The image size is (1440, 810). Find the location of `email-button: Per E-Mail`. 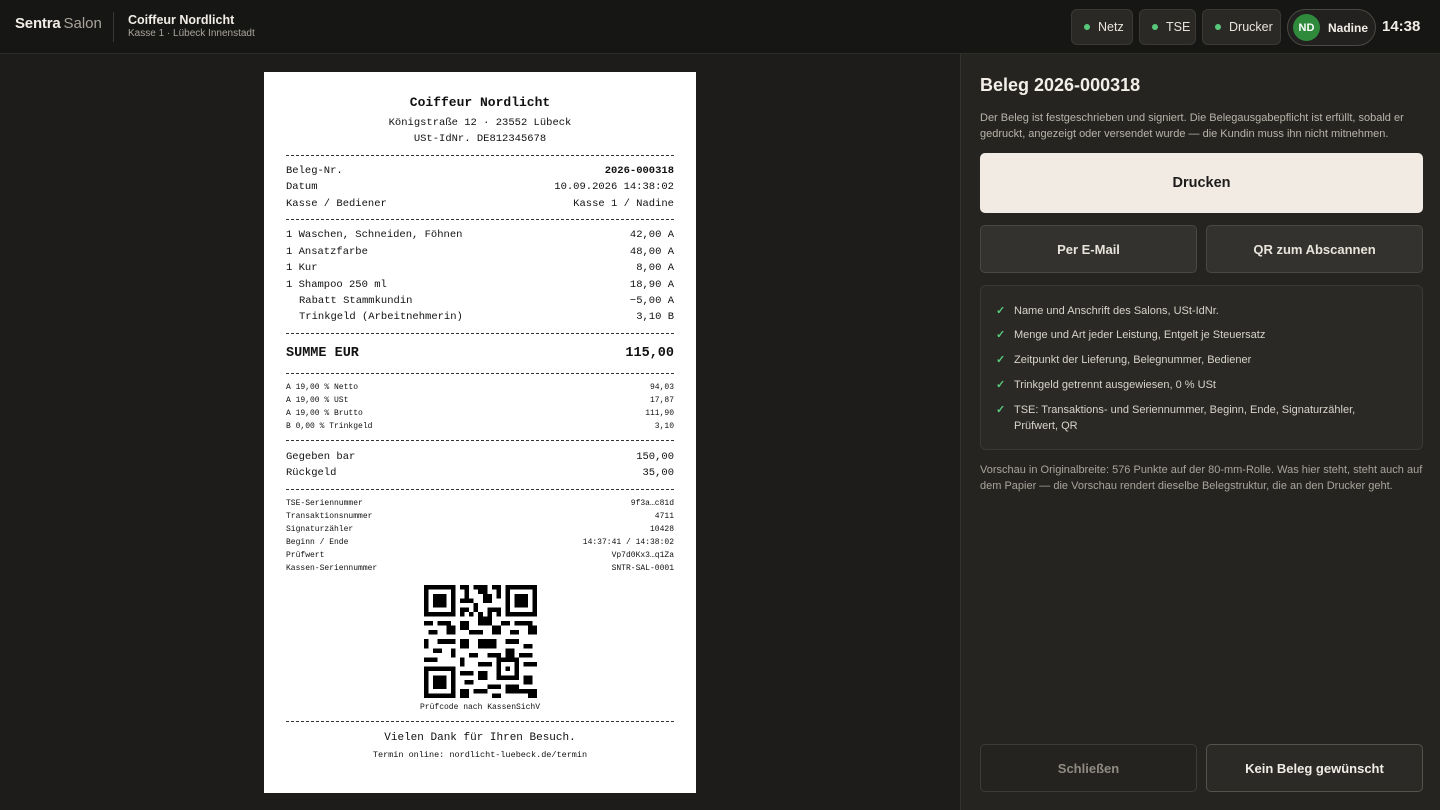

email-button: Per E-Mail is located at coordinates (1088, 249).